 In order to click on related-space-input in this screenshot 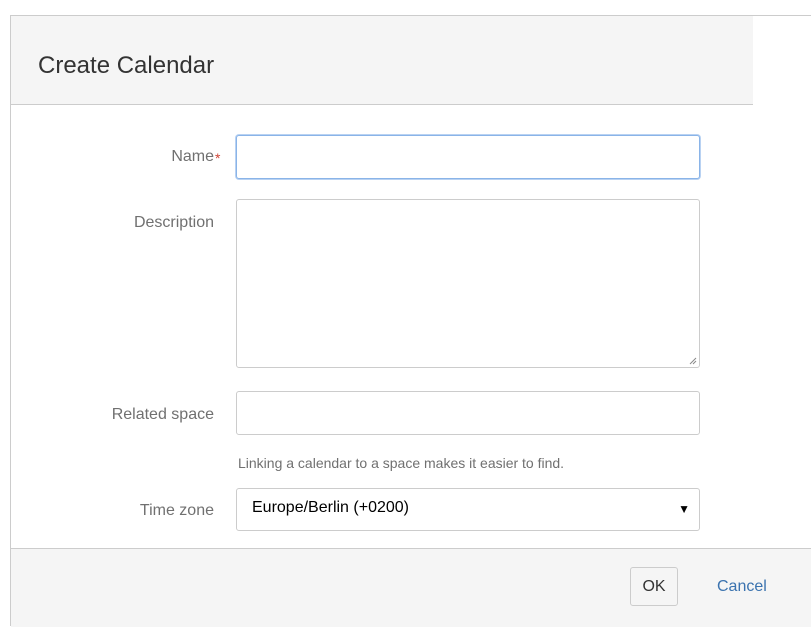, I will do `click(468, 413)`.